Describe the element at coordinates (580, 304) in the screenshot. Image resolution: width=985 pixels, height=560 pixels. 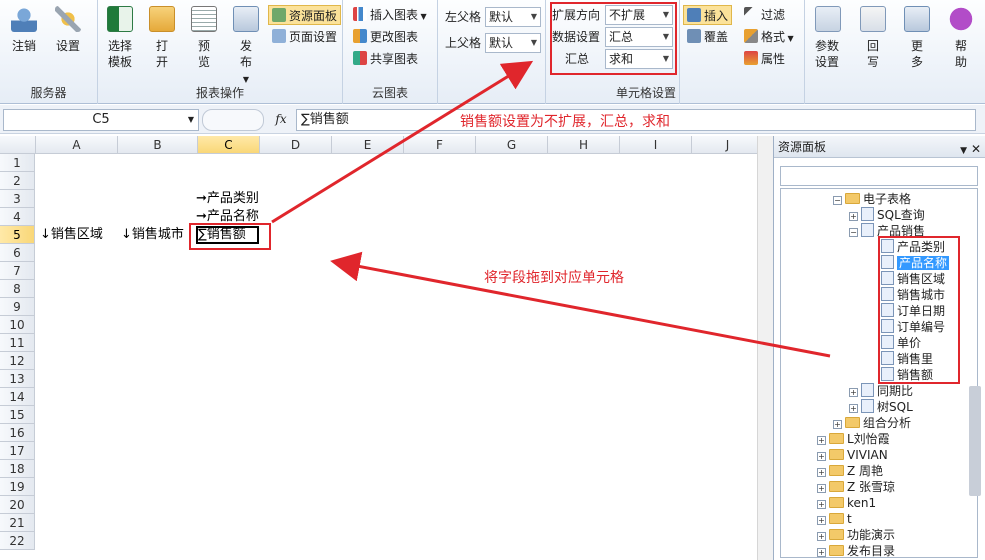
I see `arrow-to-cells` at that location.